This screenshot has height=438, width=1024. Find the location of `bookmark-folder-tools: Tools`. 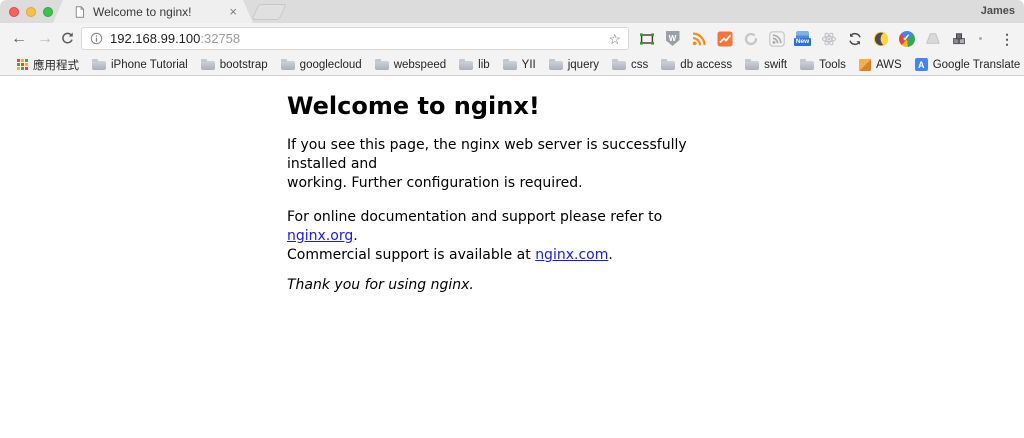

bookmark-folder-tools: Tools is located at coordinates (823, 65).